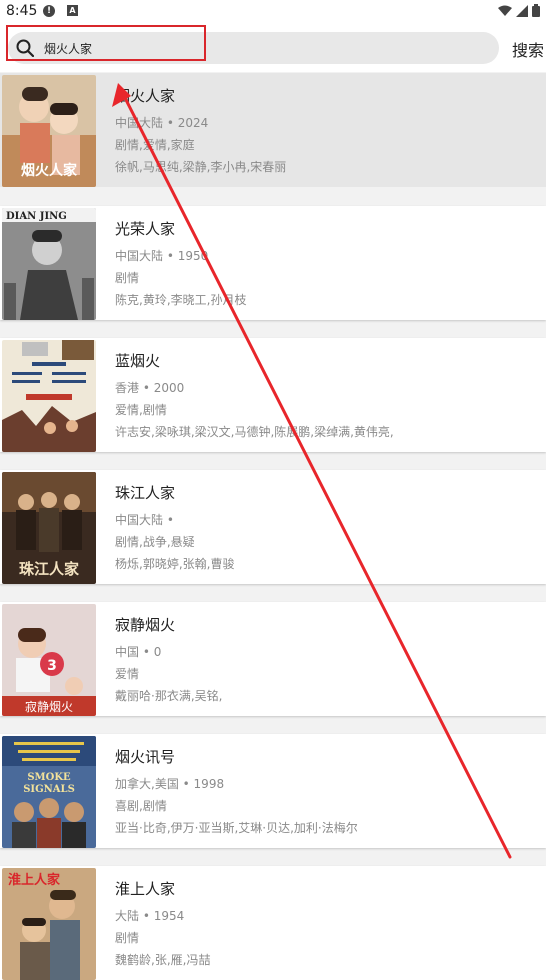  I want to click on result-genres: 爱情,剧情, so click(141, 410).